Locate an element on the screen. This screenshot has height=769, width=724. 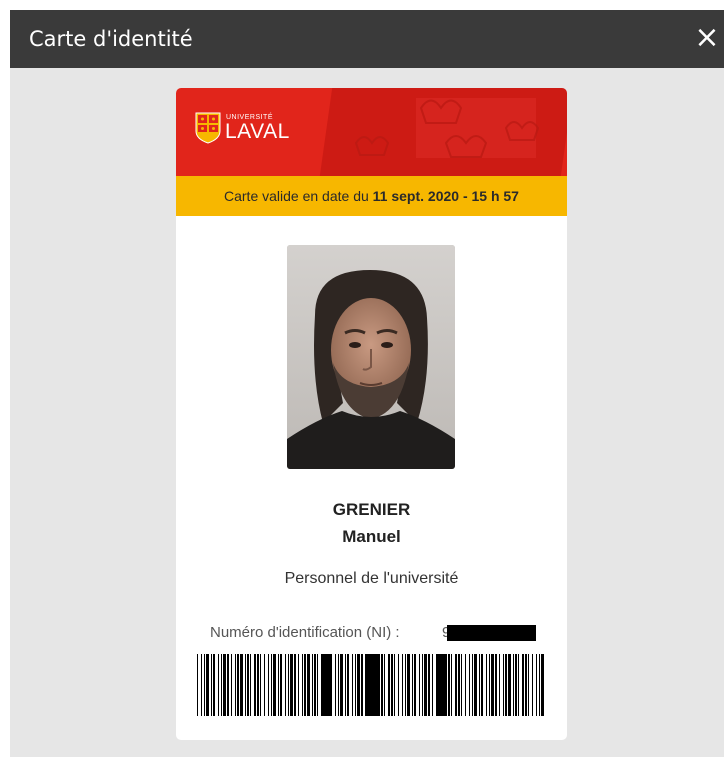
profile-photo is located at coordinates (371, 357).